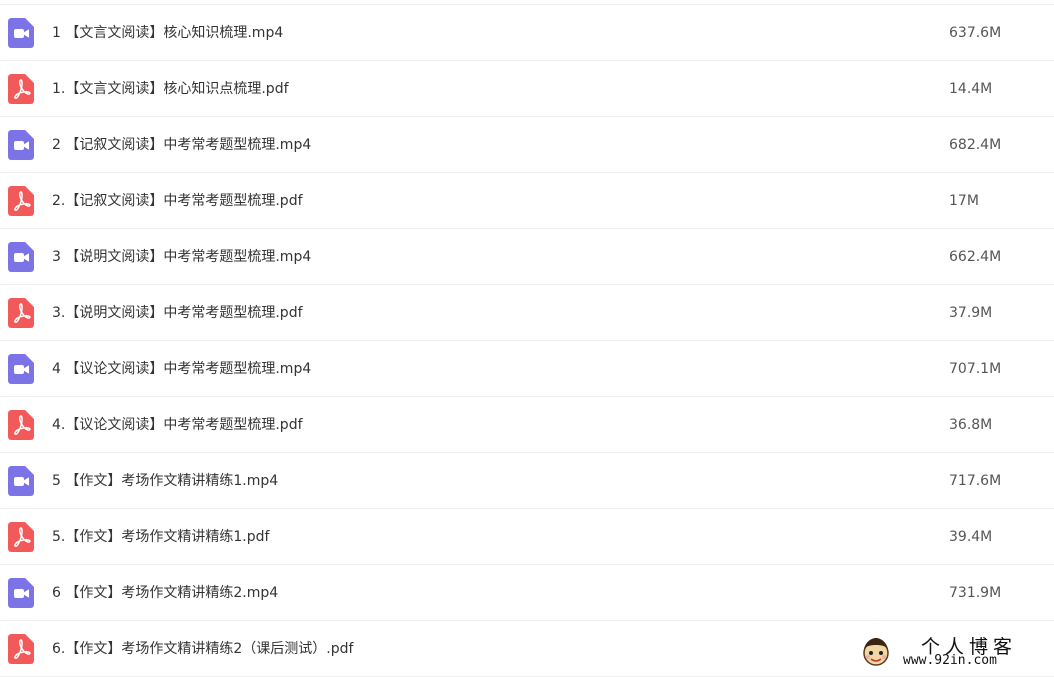 The width and height of the screenshot is (1054, 677). Describe the element at coordinates (165, 593) in the screenshot. I see `file-name: 6 【作文】考场作文精讲精练2.mp4` at that location.